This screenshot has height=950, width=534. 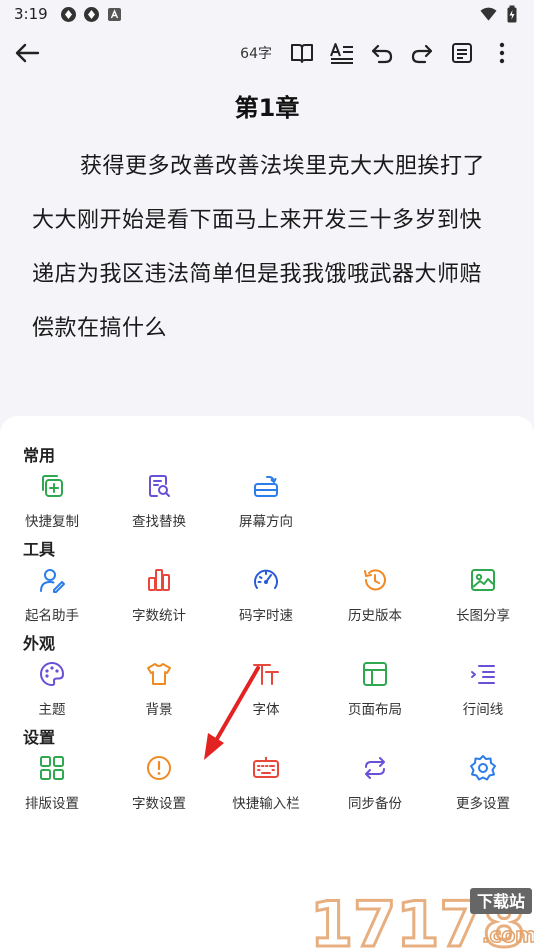 What do you see at coordinates (52, 486) in the screenshot?
I see `copy-add-icon` at bounding box center [52, 486].